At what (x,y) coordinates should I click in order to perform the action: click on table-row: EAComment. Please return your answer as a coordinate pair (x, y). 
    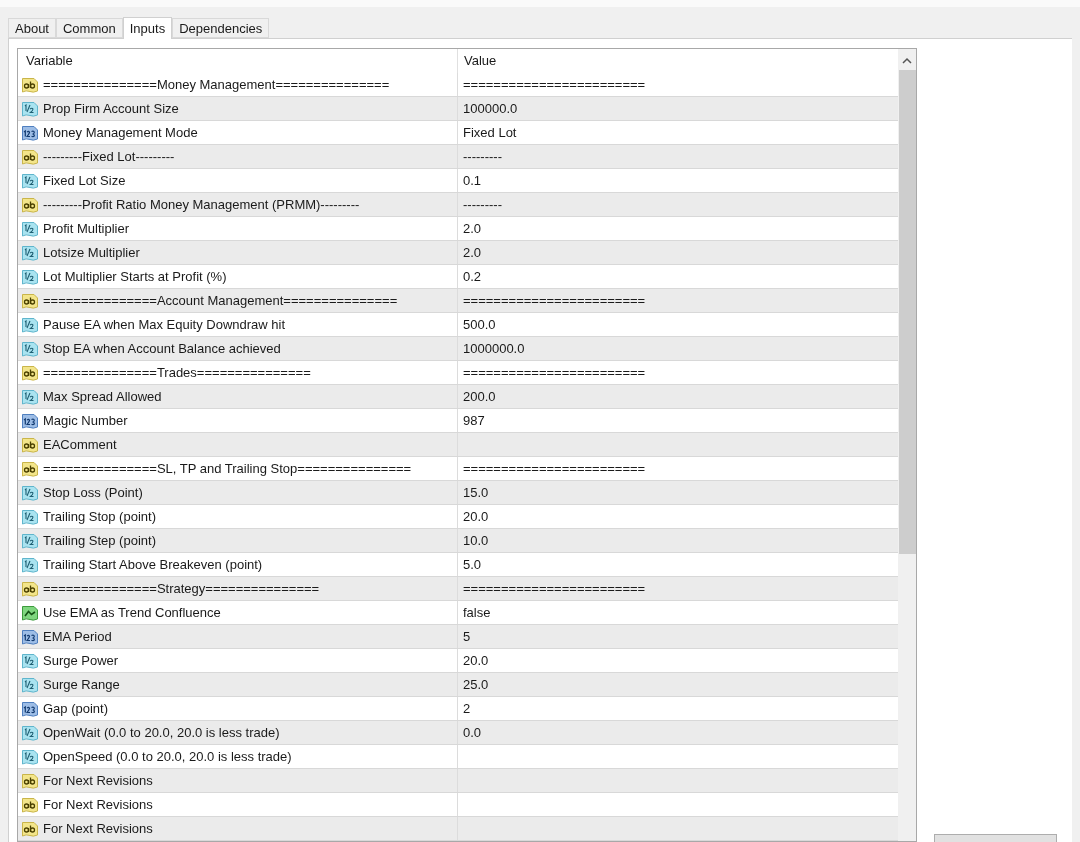
    Looking at the image, I should click on (458, 445).